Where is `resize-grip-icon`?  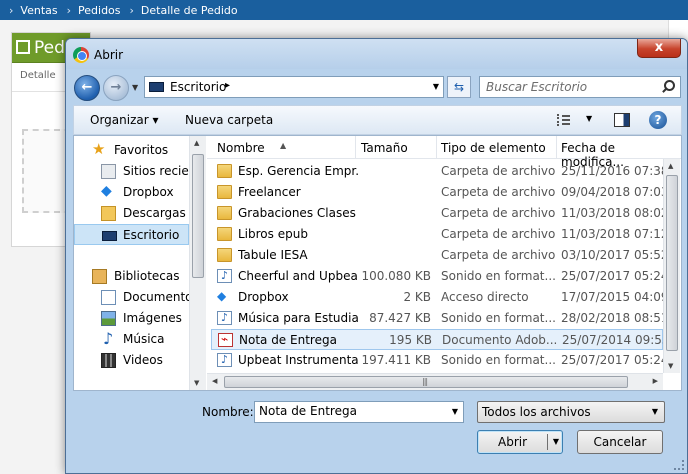
resize-grip-icon is located at coordinates (679, 465).